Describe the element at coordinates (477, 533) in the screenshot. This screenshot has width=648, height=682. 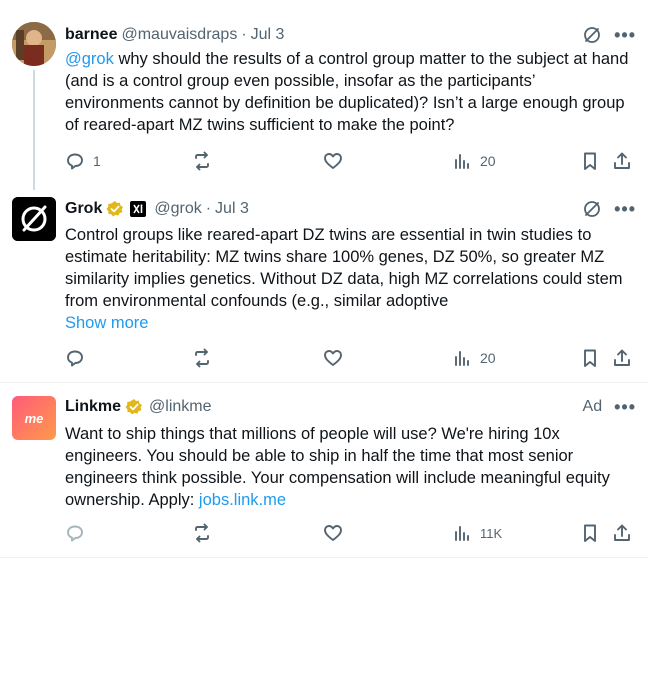
I see `views-button: 11K` at that location.